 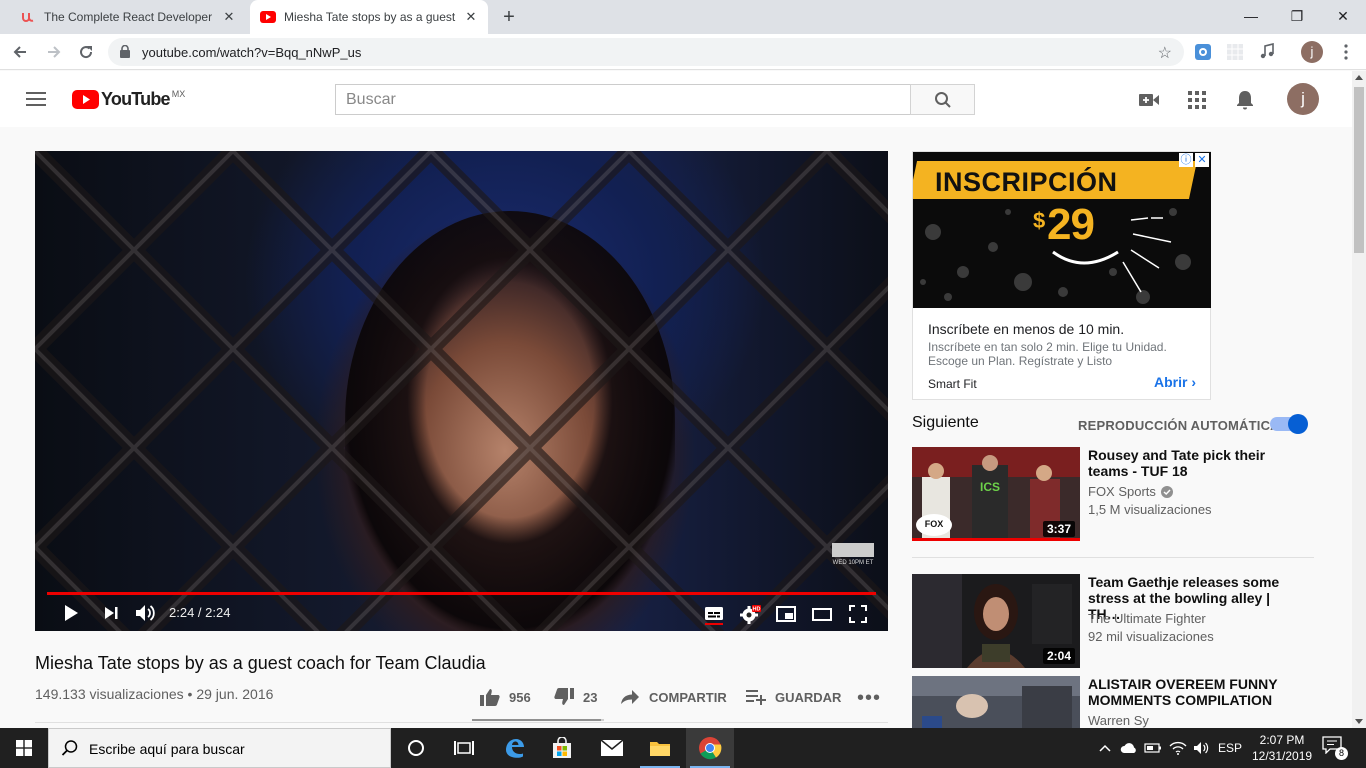 What do you see at coordinates (1186, 160) in the screenshot?
I see `ad-info-icon: ⓘ` at bounding box center [1186, 160].